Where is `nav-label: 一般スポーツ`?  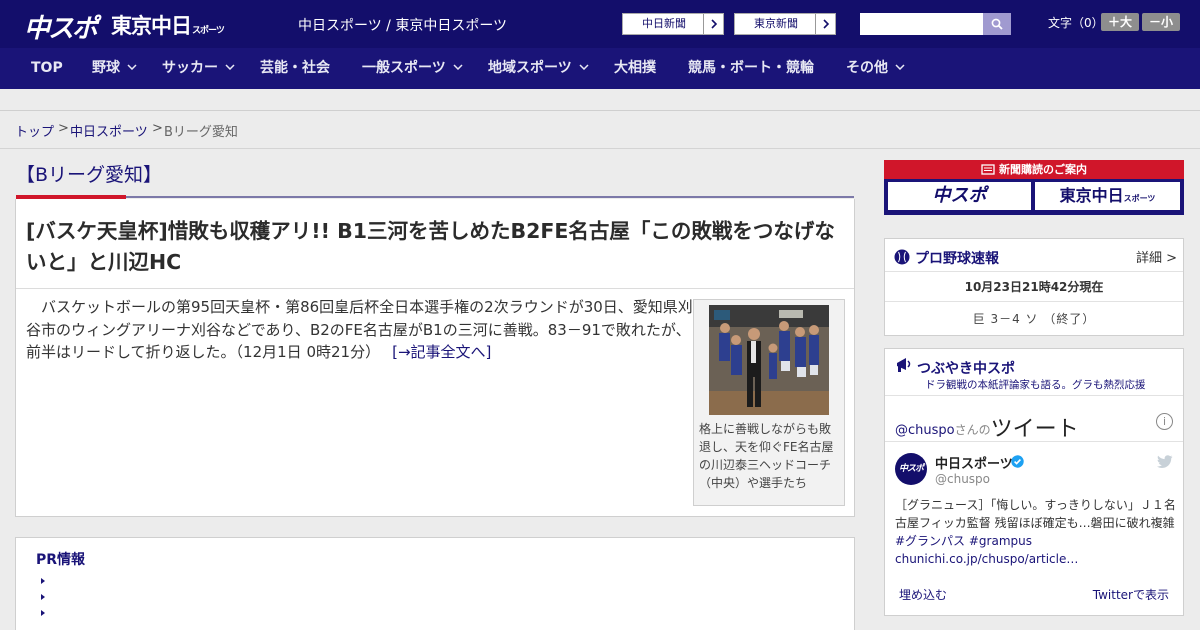
nav-label: 一般スポーツ is located at coordinates (404, 68).